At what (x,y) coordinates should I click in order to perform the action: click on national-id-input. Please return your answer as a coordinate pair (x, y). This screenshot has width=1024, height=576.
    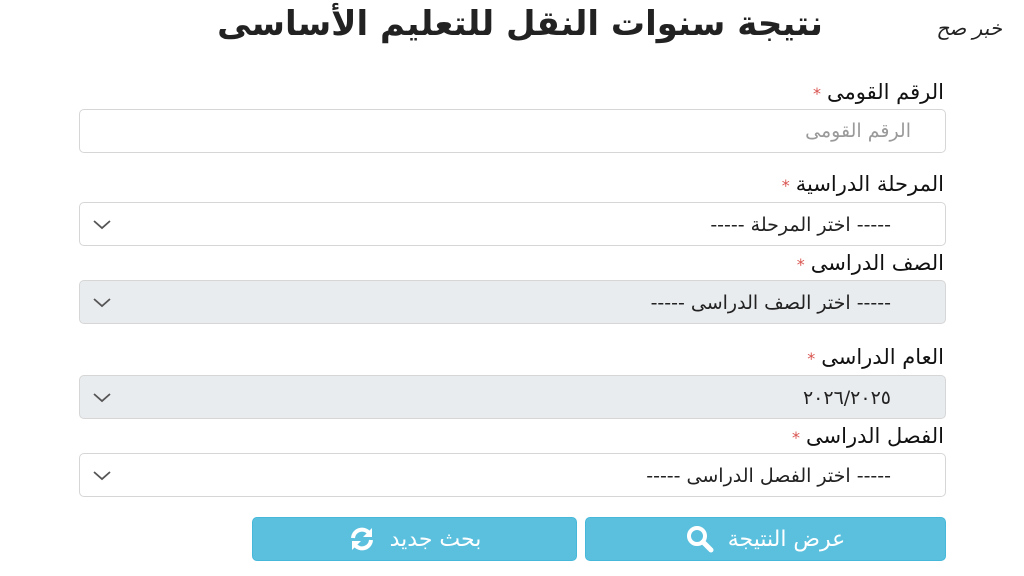
    Looking at the image, I should click on (512, 131).